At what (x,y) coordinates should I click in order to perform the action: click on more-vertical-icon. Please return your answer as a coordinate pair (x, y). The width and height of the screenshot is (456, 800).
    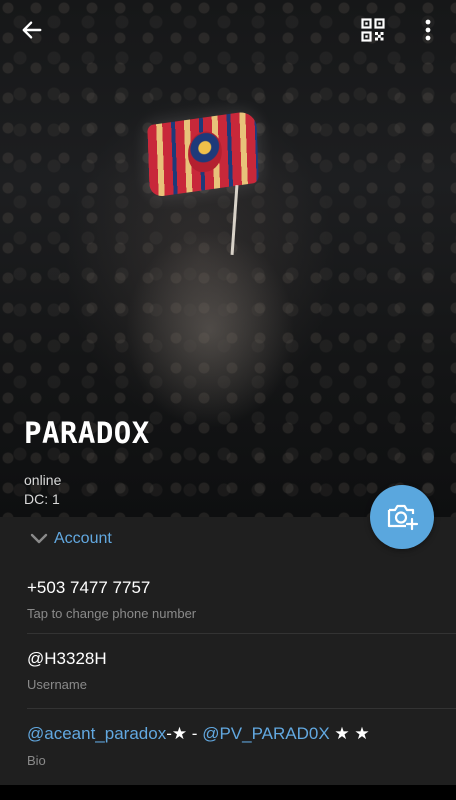
    Looking at the image, I should click on (428, 30).